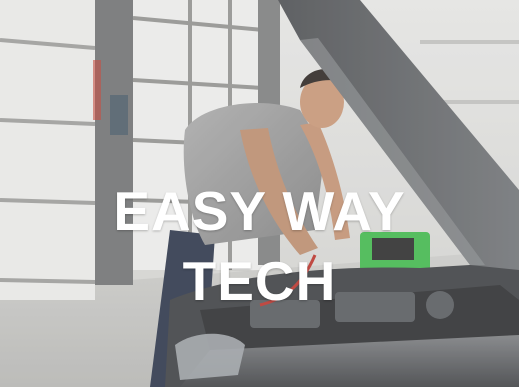 The width and height of the screenshot is (519, 387). I want to click on banner-title-line1: EASY WAY, so click(259, 211).